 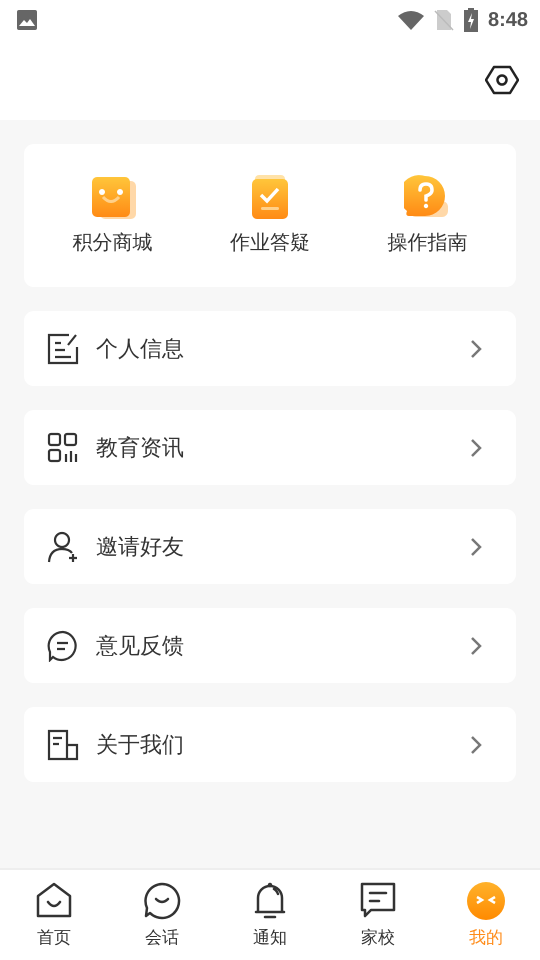 What do you see at coordinates (63, 448) in the screenshot?
I see `grid-icon` at bounding box center [63, 448].